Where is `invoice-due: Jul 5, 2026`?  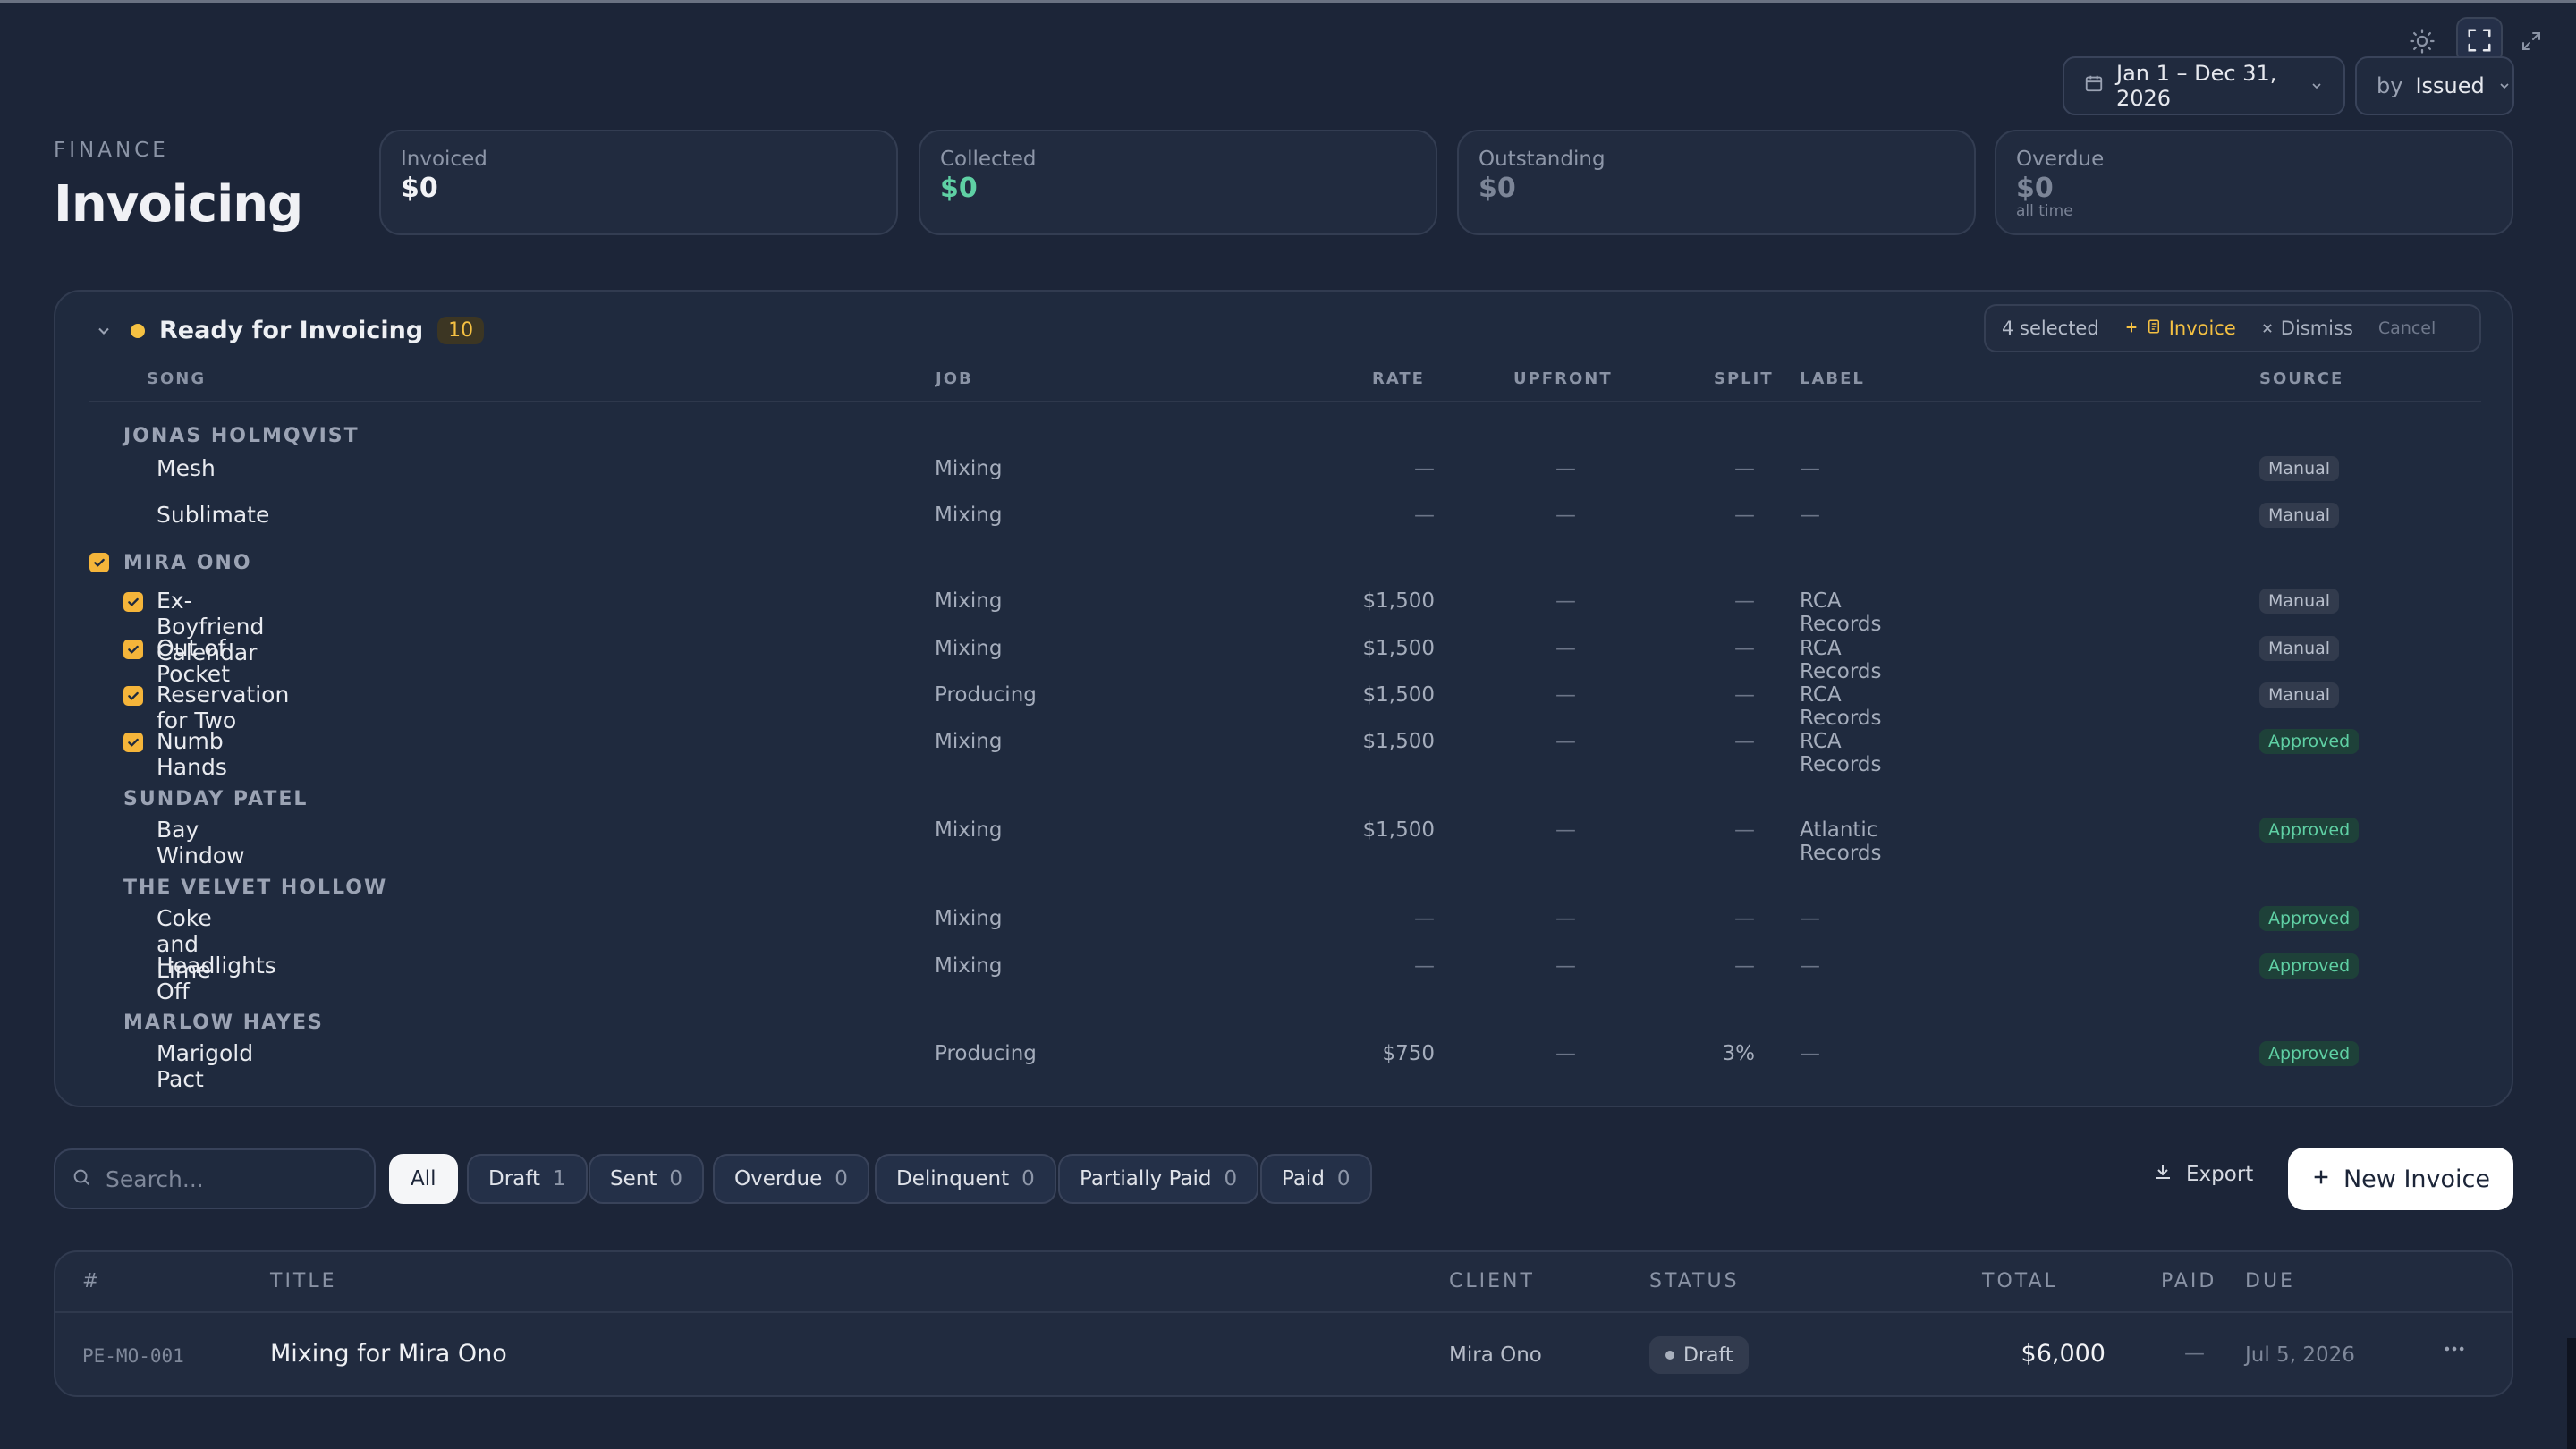 invoice-due: Jul 5, 2026 is located at coordinates (2300, 1355).